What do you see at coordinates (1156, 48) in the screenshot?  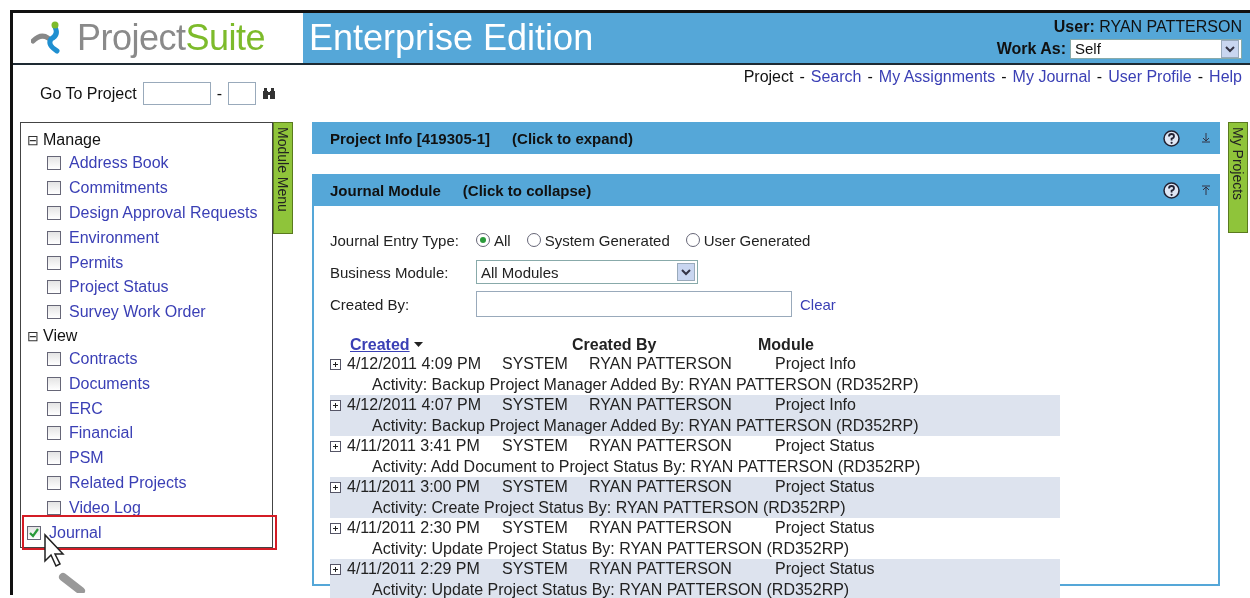 I see `work-as-dropdown: Self` at bounding box center [1156, 48].